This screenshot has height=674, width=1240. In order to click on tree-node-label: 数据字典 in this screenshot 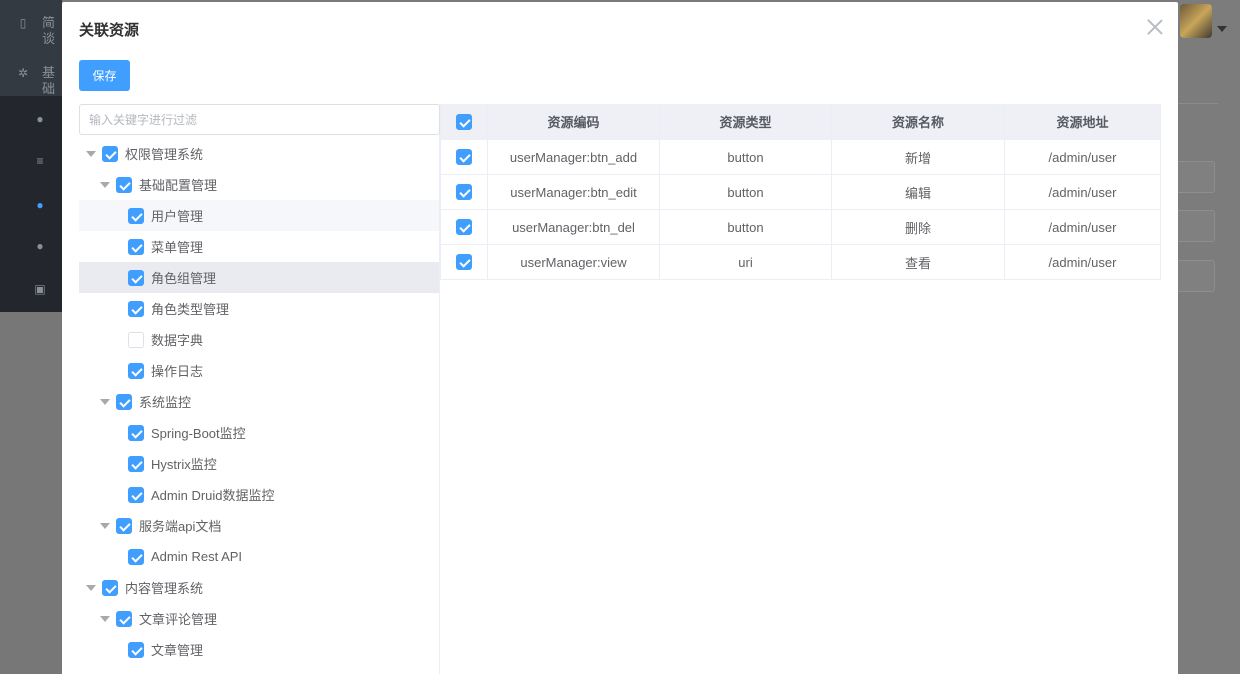, I will do `click(177, 340)`.